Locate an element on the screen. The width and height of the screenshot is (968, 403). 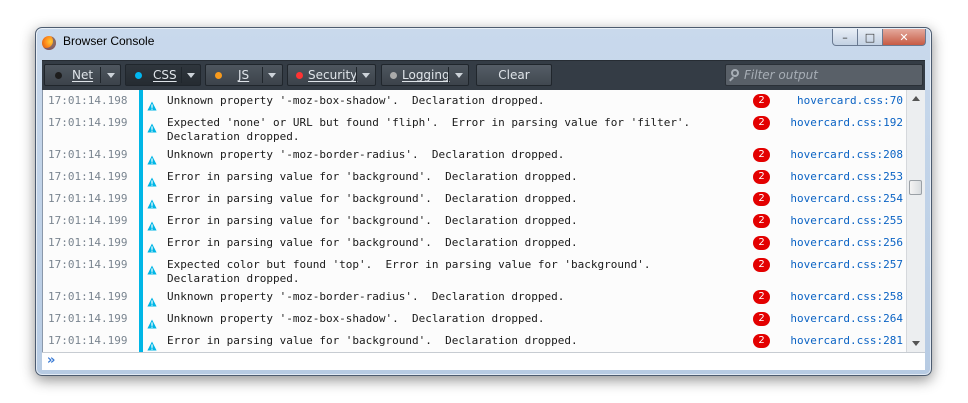
net-filter-label: Net is located at coordinates (83, 75).